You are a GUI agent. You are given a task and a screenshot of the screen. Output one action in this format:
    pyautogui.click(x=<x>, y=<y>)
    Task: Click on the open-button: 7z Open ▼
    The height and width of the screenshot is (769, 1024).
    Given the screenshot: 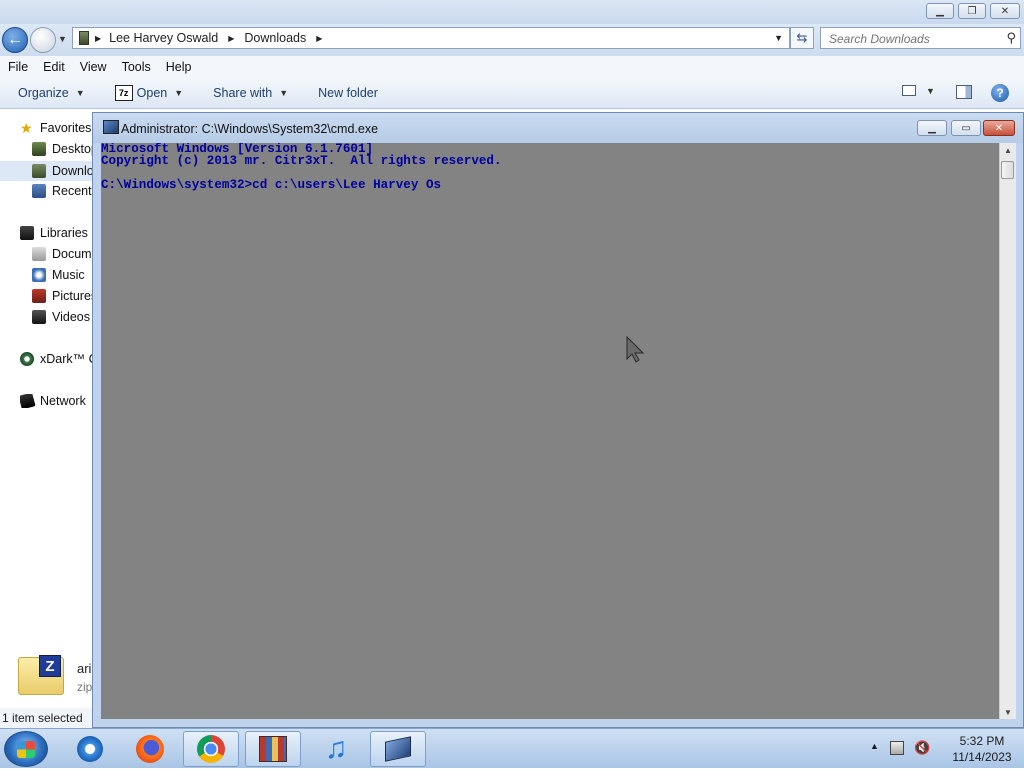 What is the action you would take?
    pyautogui.click(x=149, y=93)
    